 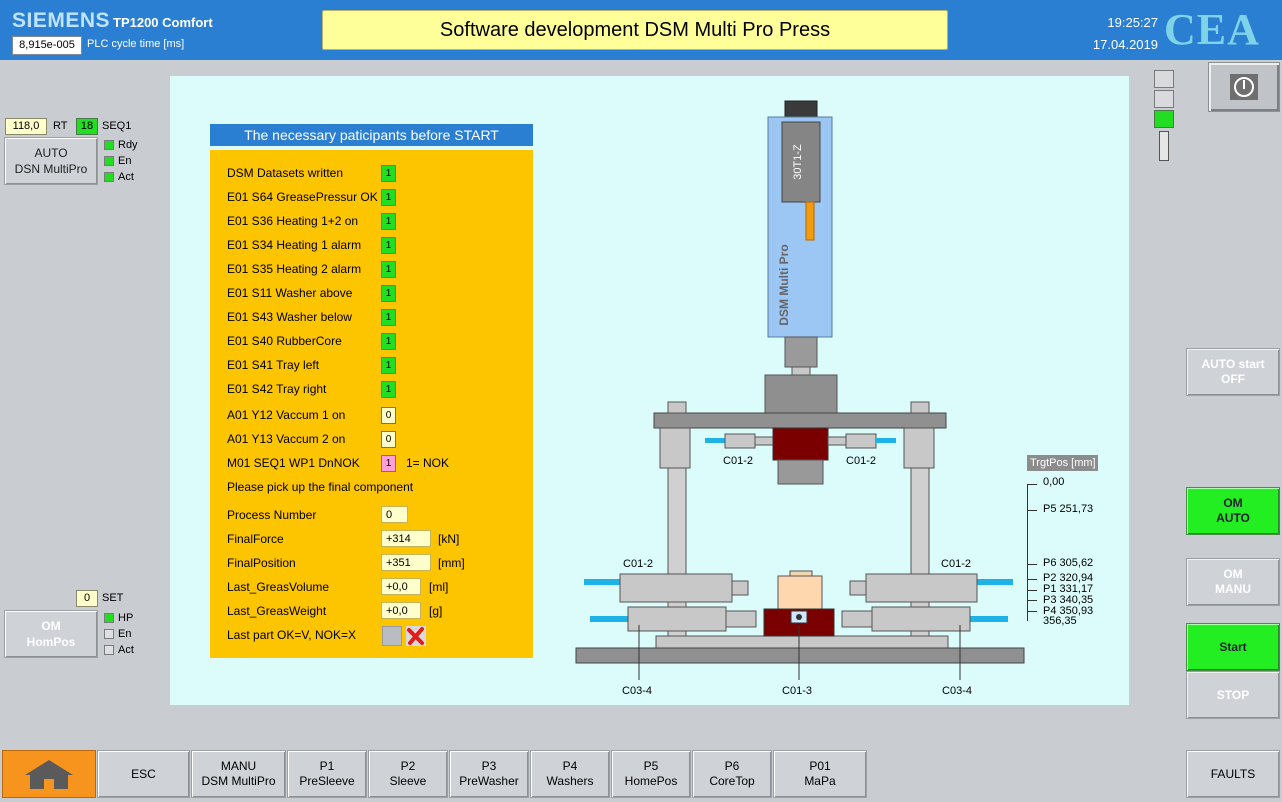 I want to click on p5-homepos-button: P5 HomePos, so click(x=651, y=774).